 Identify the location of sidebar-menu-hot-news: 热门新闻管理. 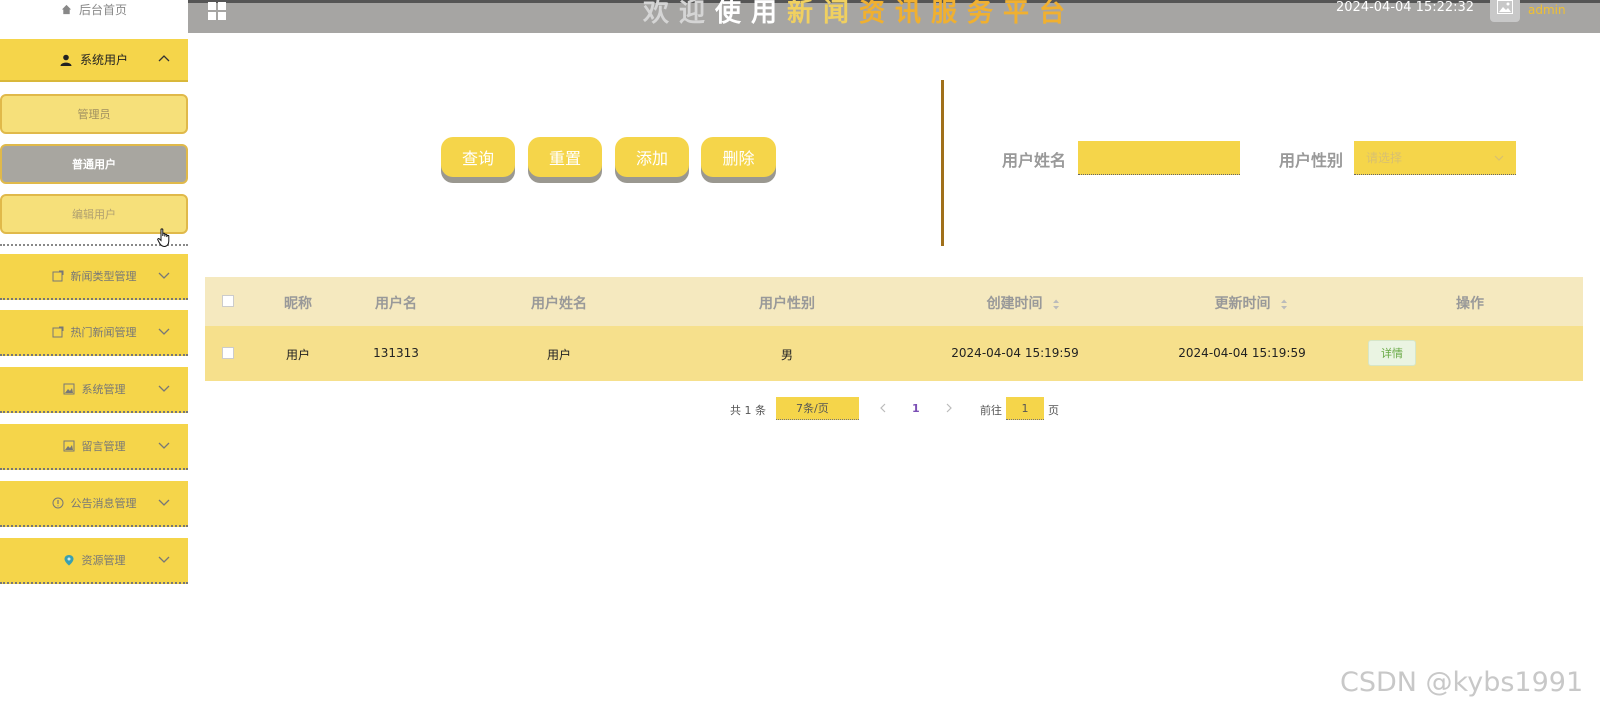
(94, 333).